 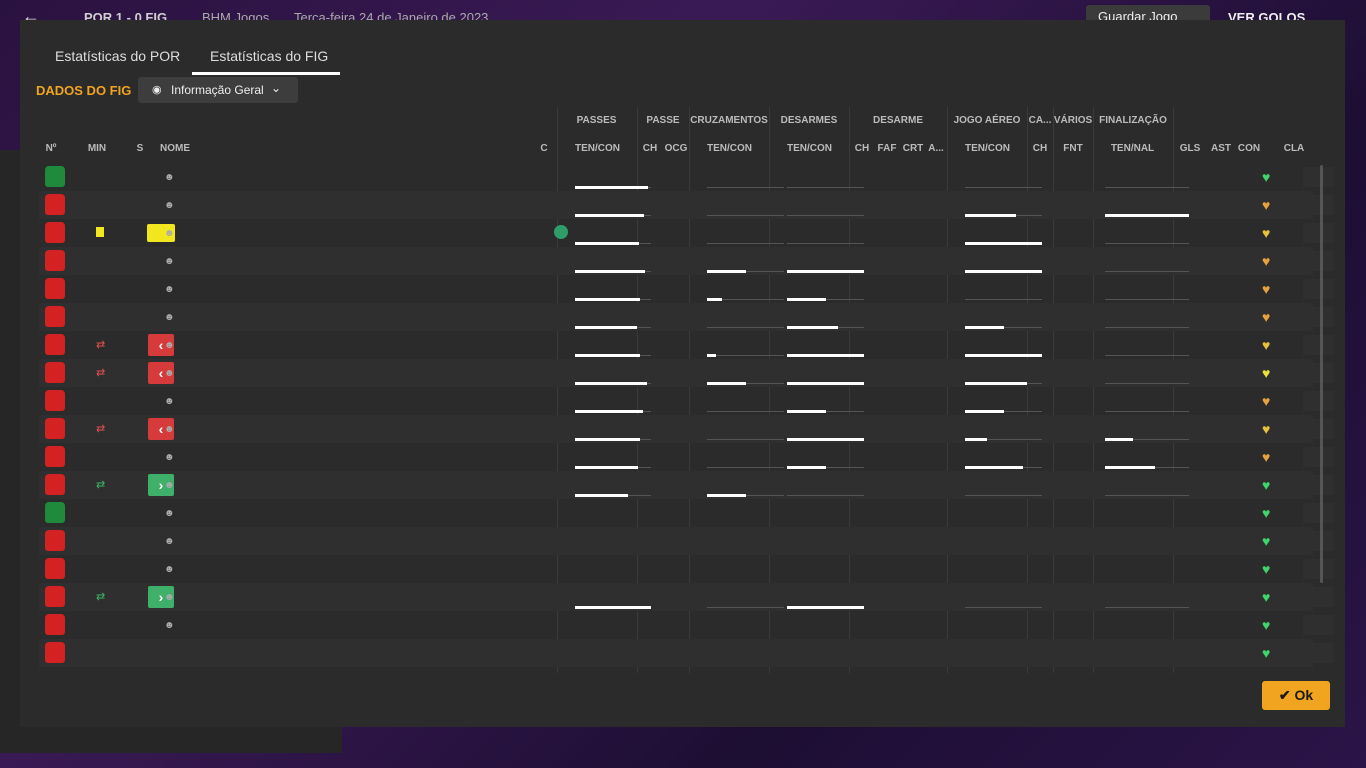 What do you see at coordinates (269, 56) in the screenshot?
I see `tab-fig-stats: Estatísticas do FIG` at bounding box center [269, 56].